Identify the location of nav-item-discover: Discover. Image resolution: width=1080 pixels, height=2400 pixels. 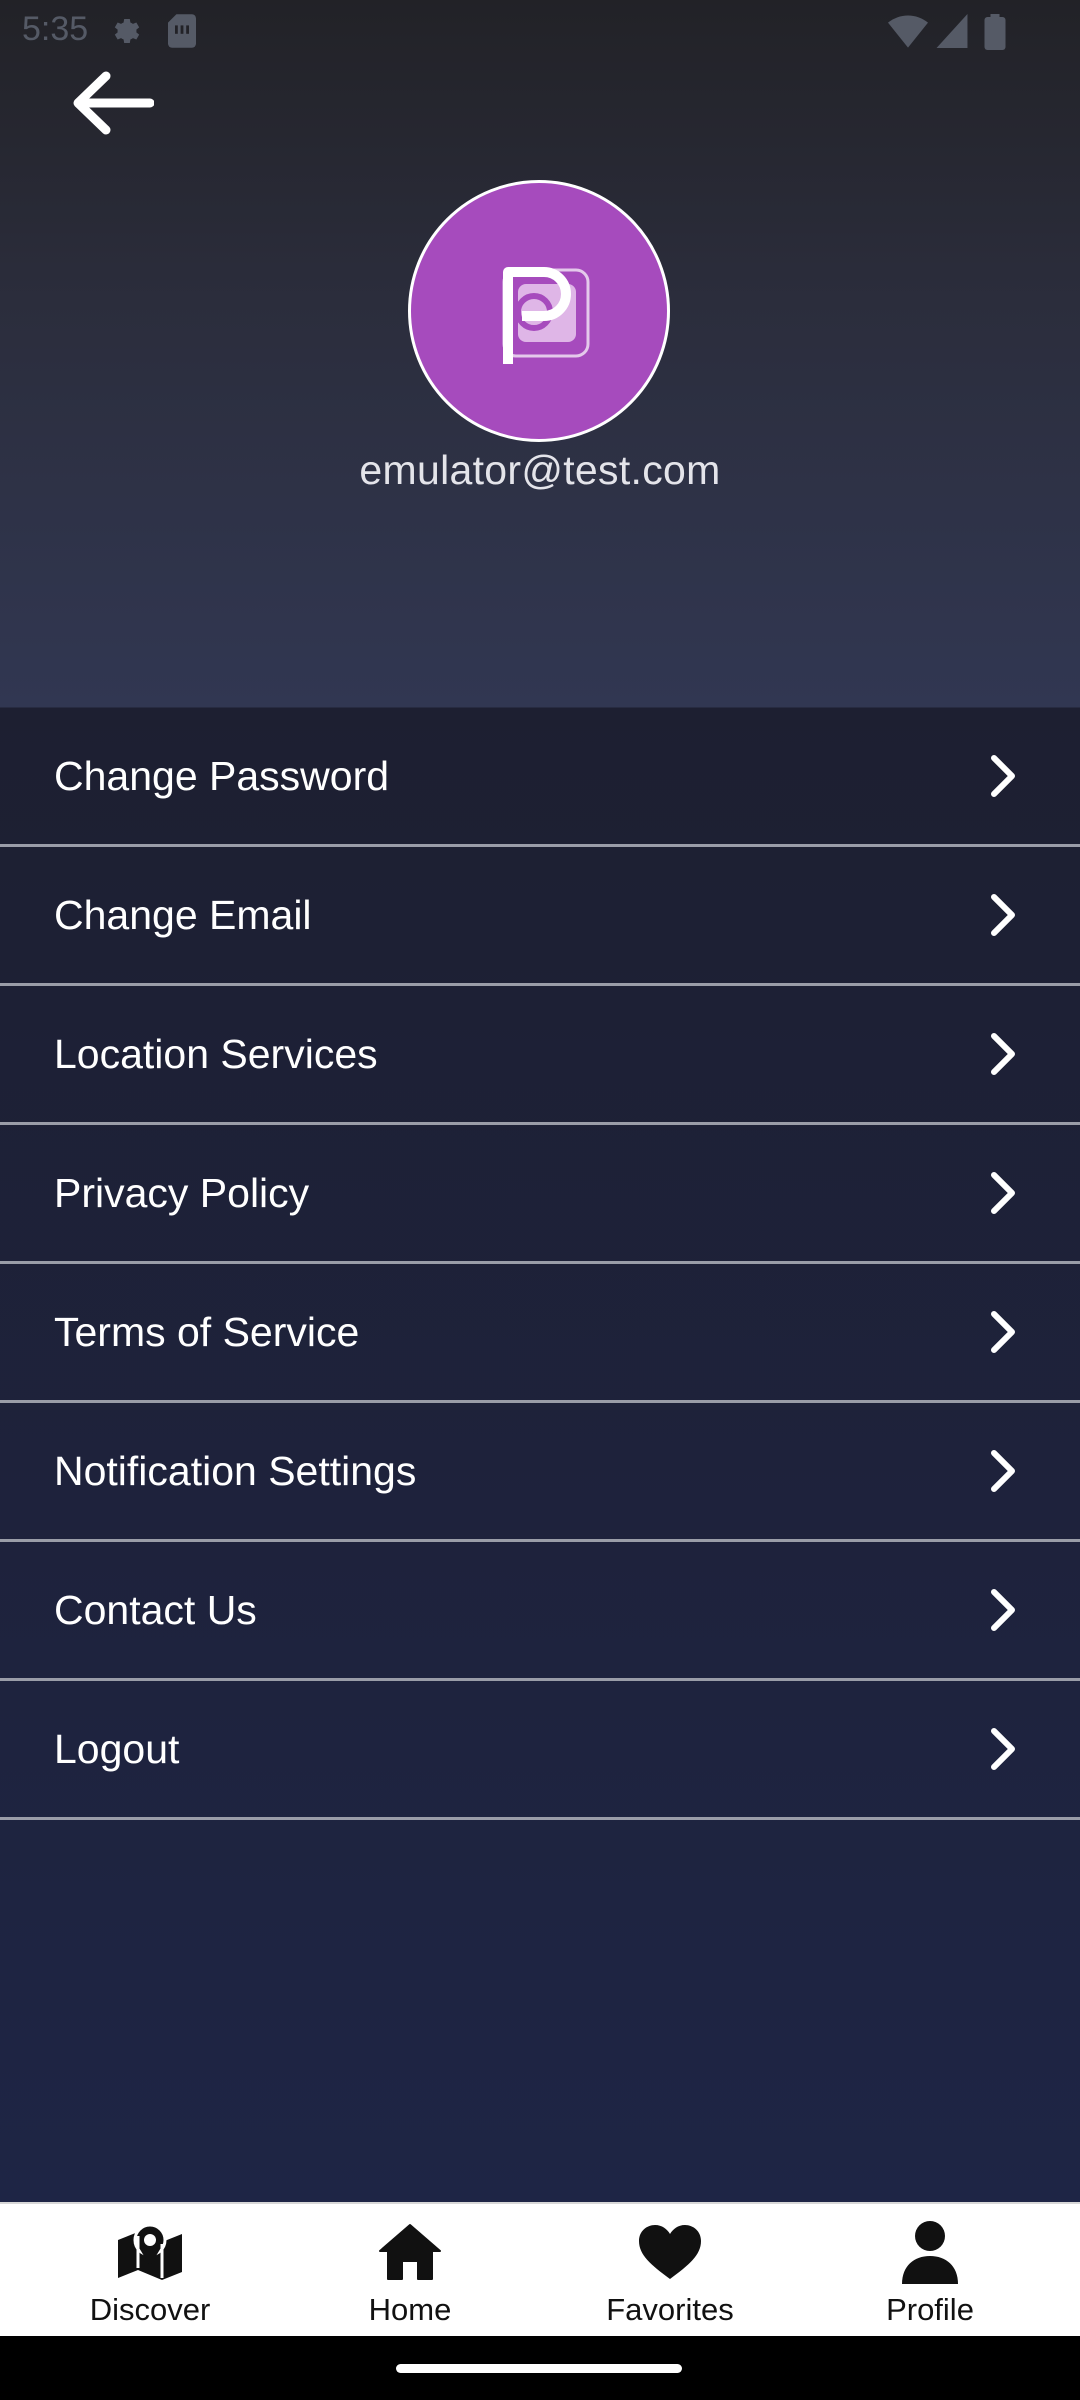
(150, 2270).